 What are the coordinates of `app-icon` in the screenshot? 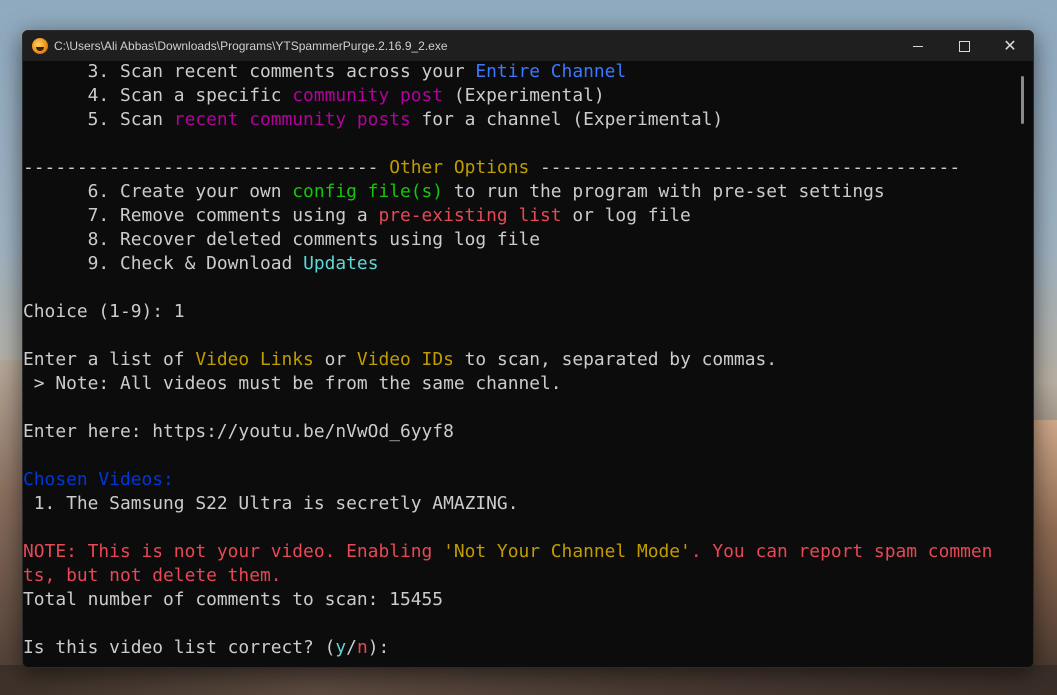 It's located at (40, 46).